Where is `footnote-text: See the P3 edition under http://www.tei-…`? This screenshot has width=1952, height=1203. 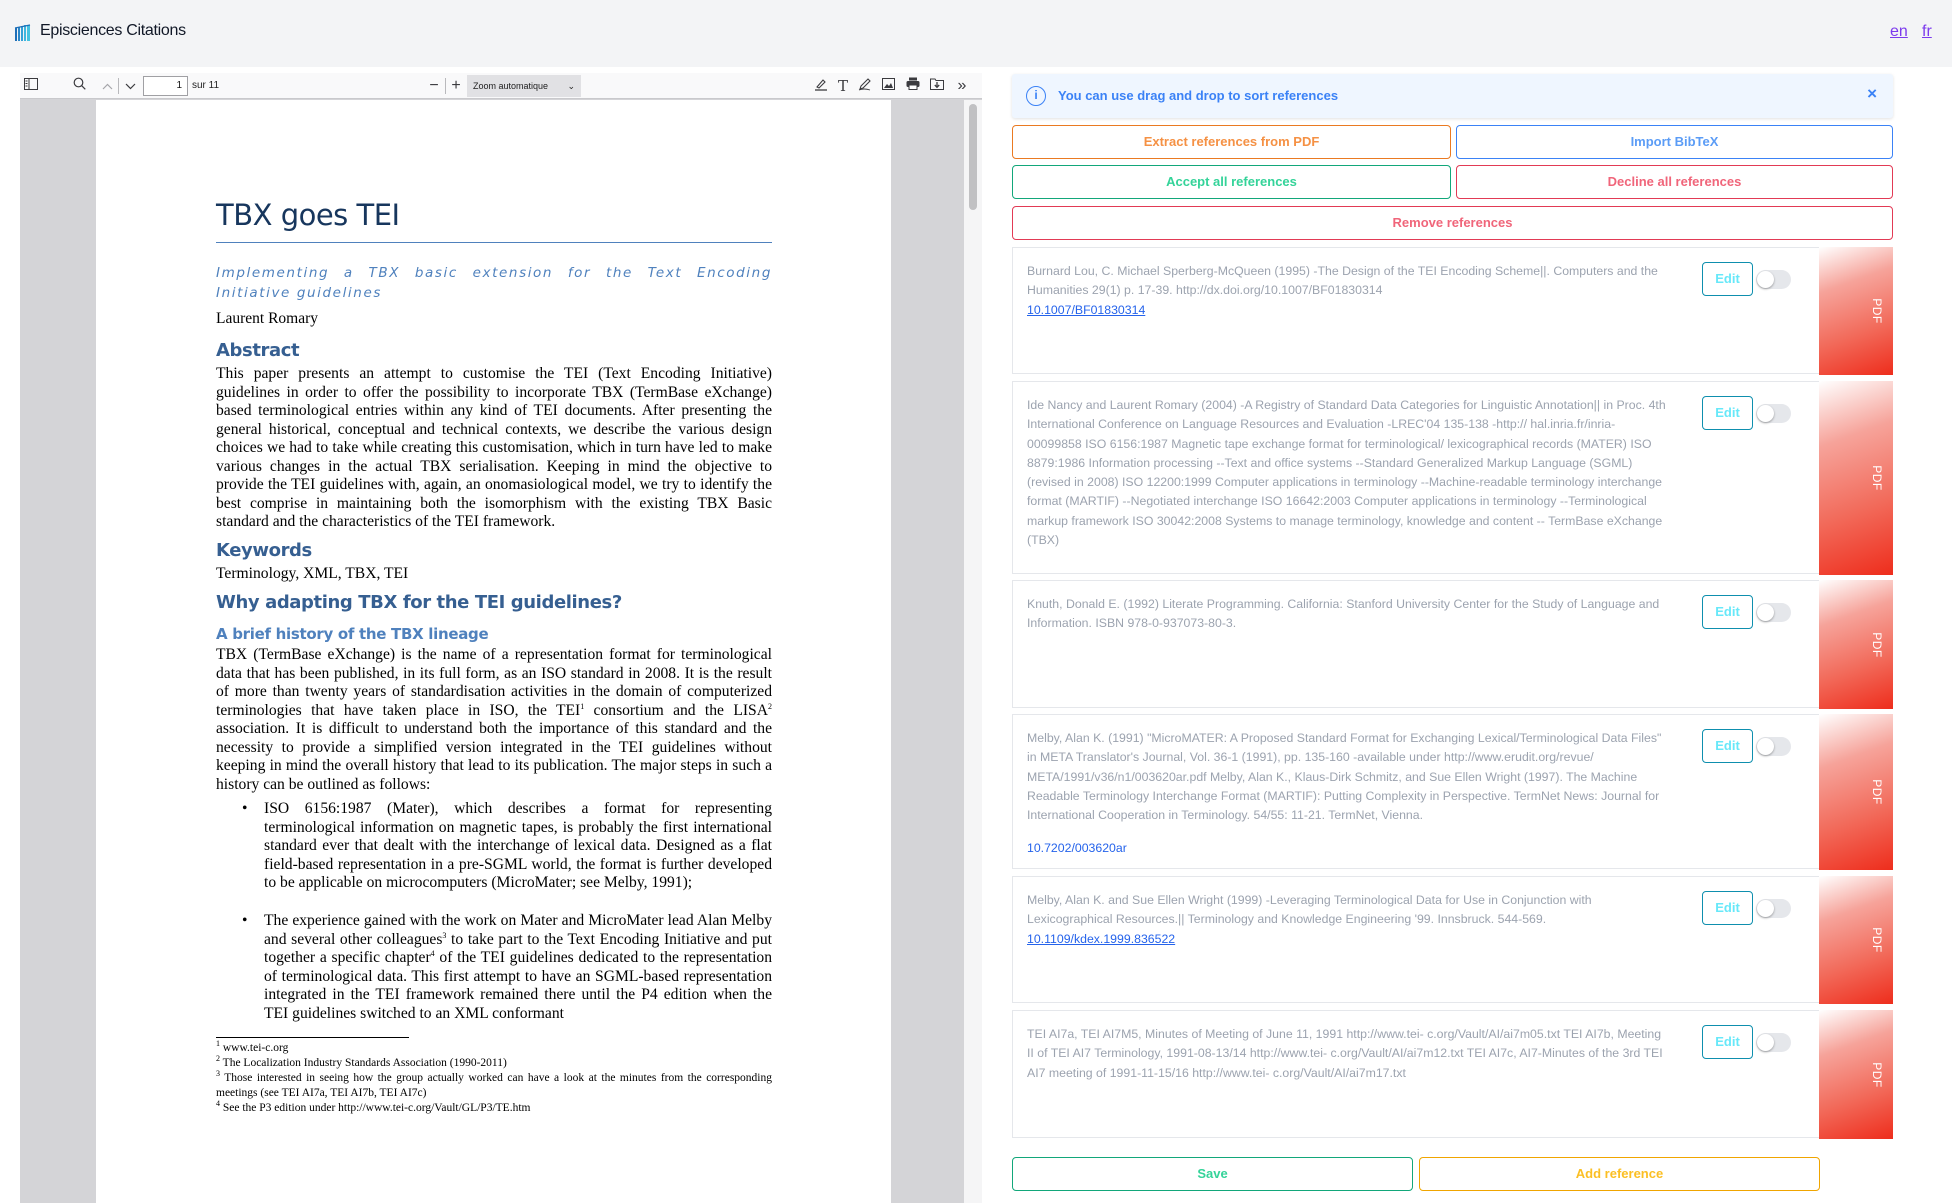 footnote-text: See the P3 edition under http://www.tei-… is located at coordinates (375, 1108).